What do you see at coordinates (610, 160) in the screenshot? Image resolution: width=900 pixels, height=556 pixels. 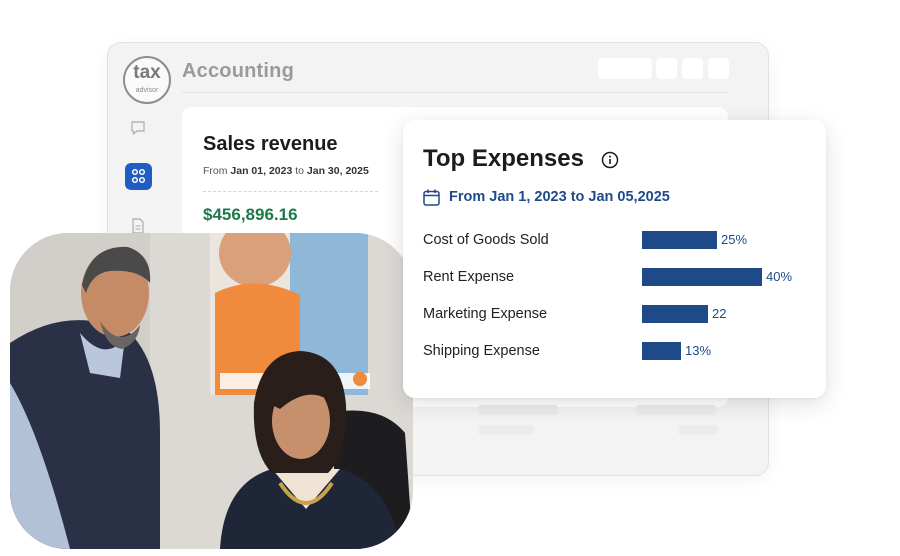 I see `info-icon` at bounding box center [610, 160].